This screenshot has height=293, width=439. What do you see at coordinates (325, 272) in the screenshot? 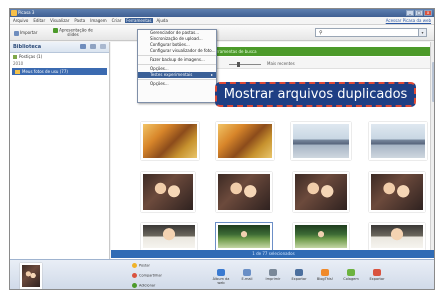
I see `blog-icon` at bounding box center [325, 272].